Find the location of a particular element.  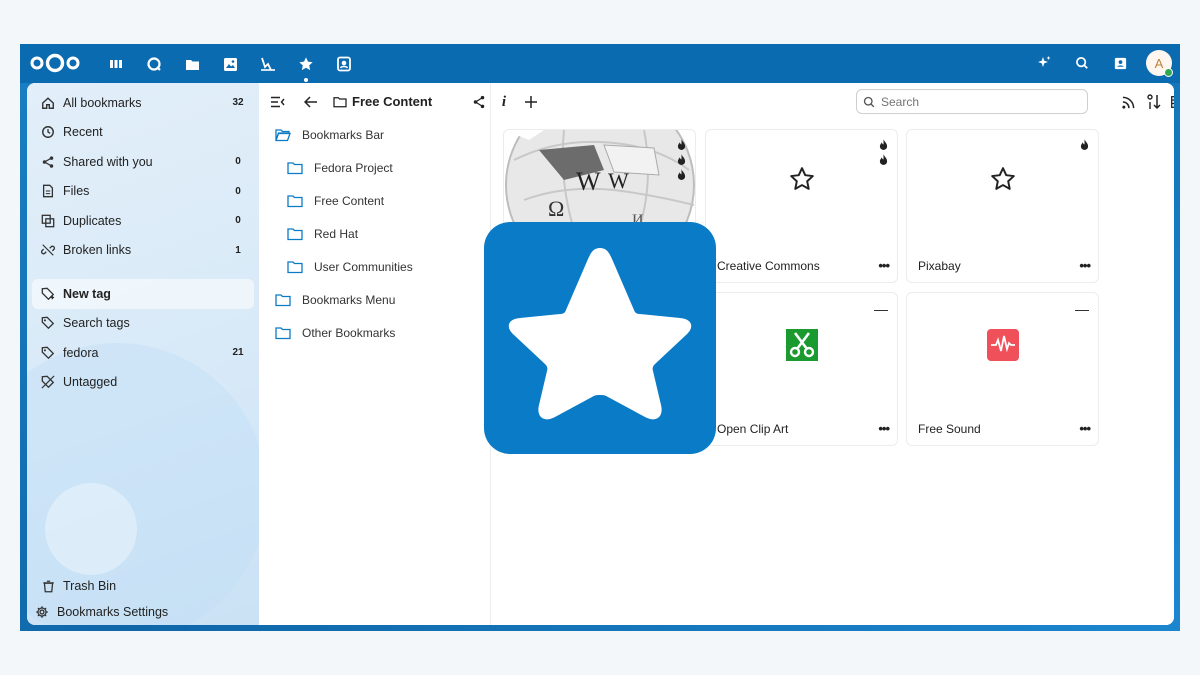

bookmark-card-pixabay: Pixabay ••• is located at coordinates (1002, 206).